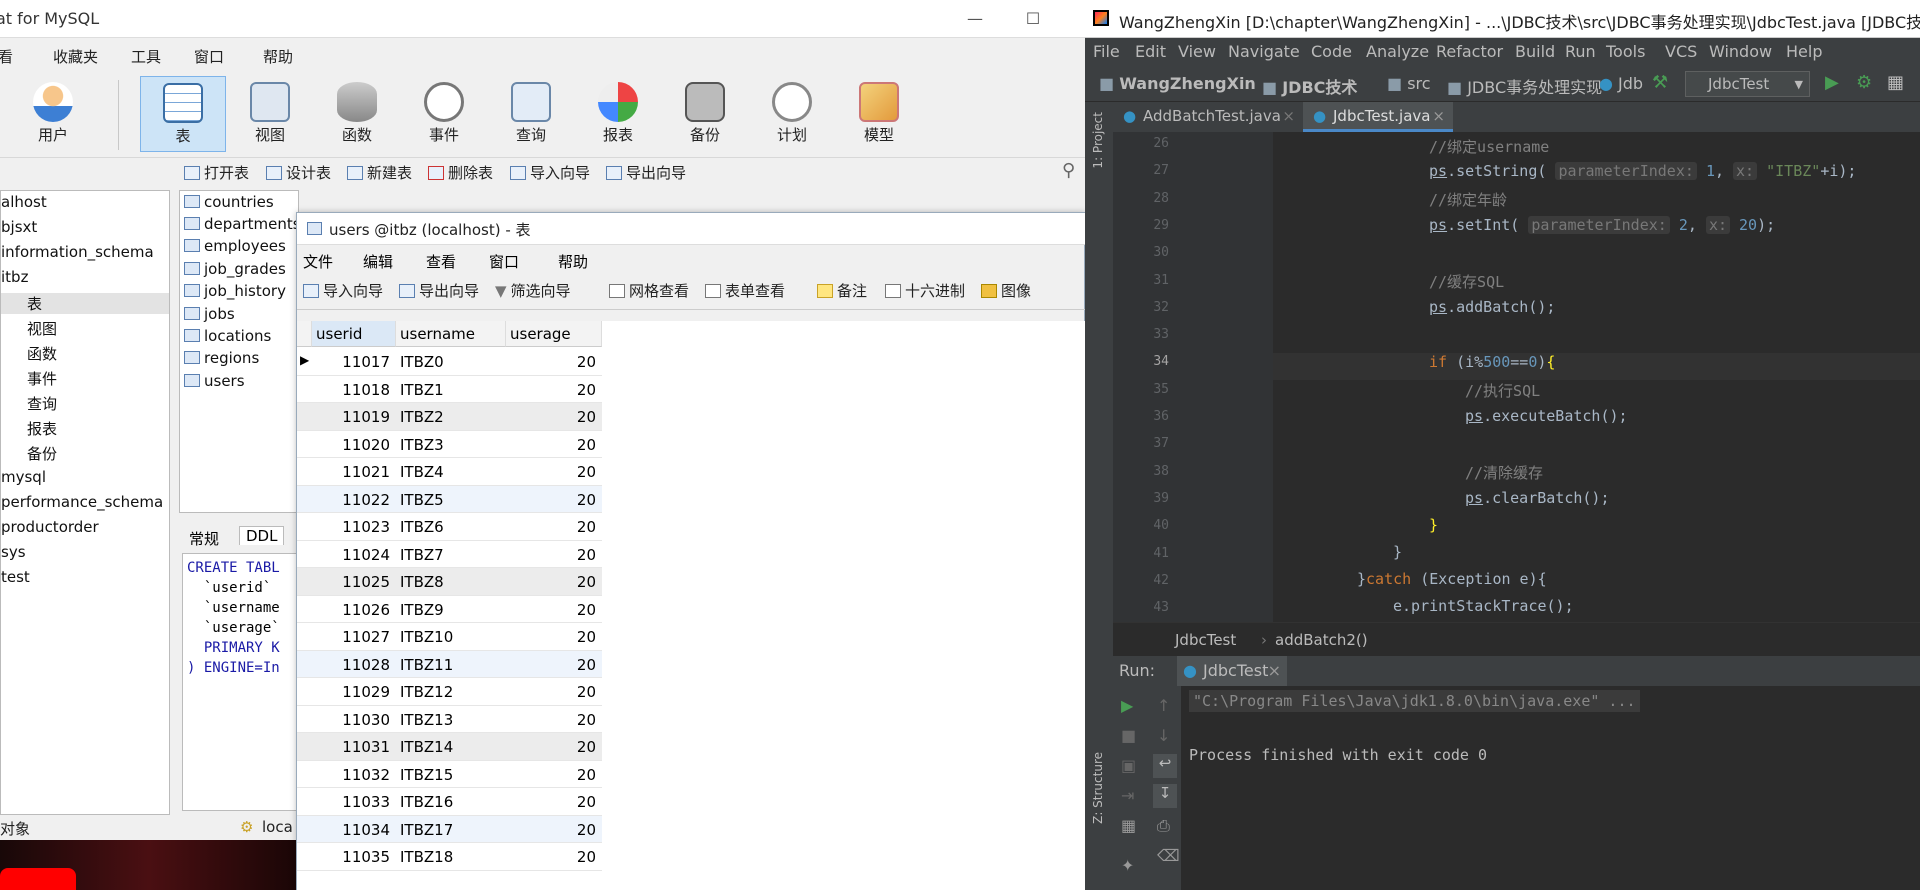  Describe the element at coordinates (448, 610) in the screenshot. I see `grid-cell: ITBZ9` at that location.